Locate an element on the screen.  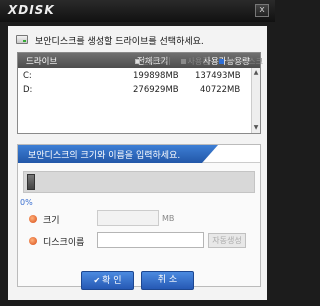
legend-swatch-used is located at coordinates (183, 61).